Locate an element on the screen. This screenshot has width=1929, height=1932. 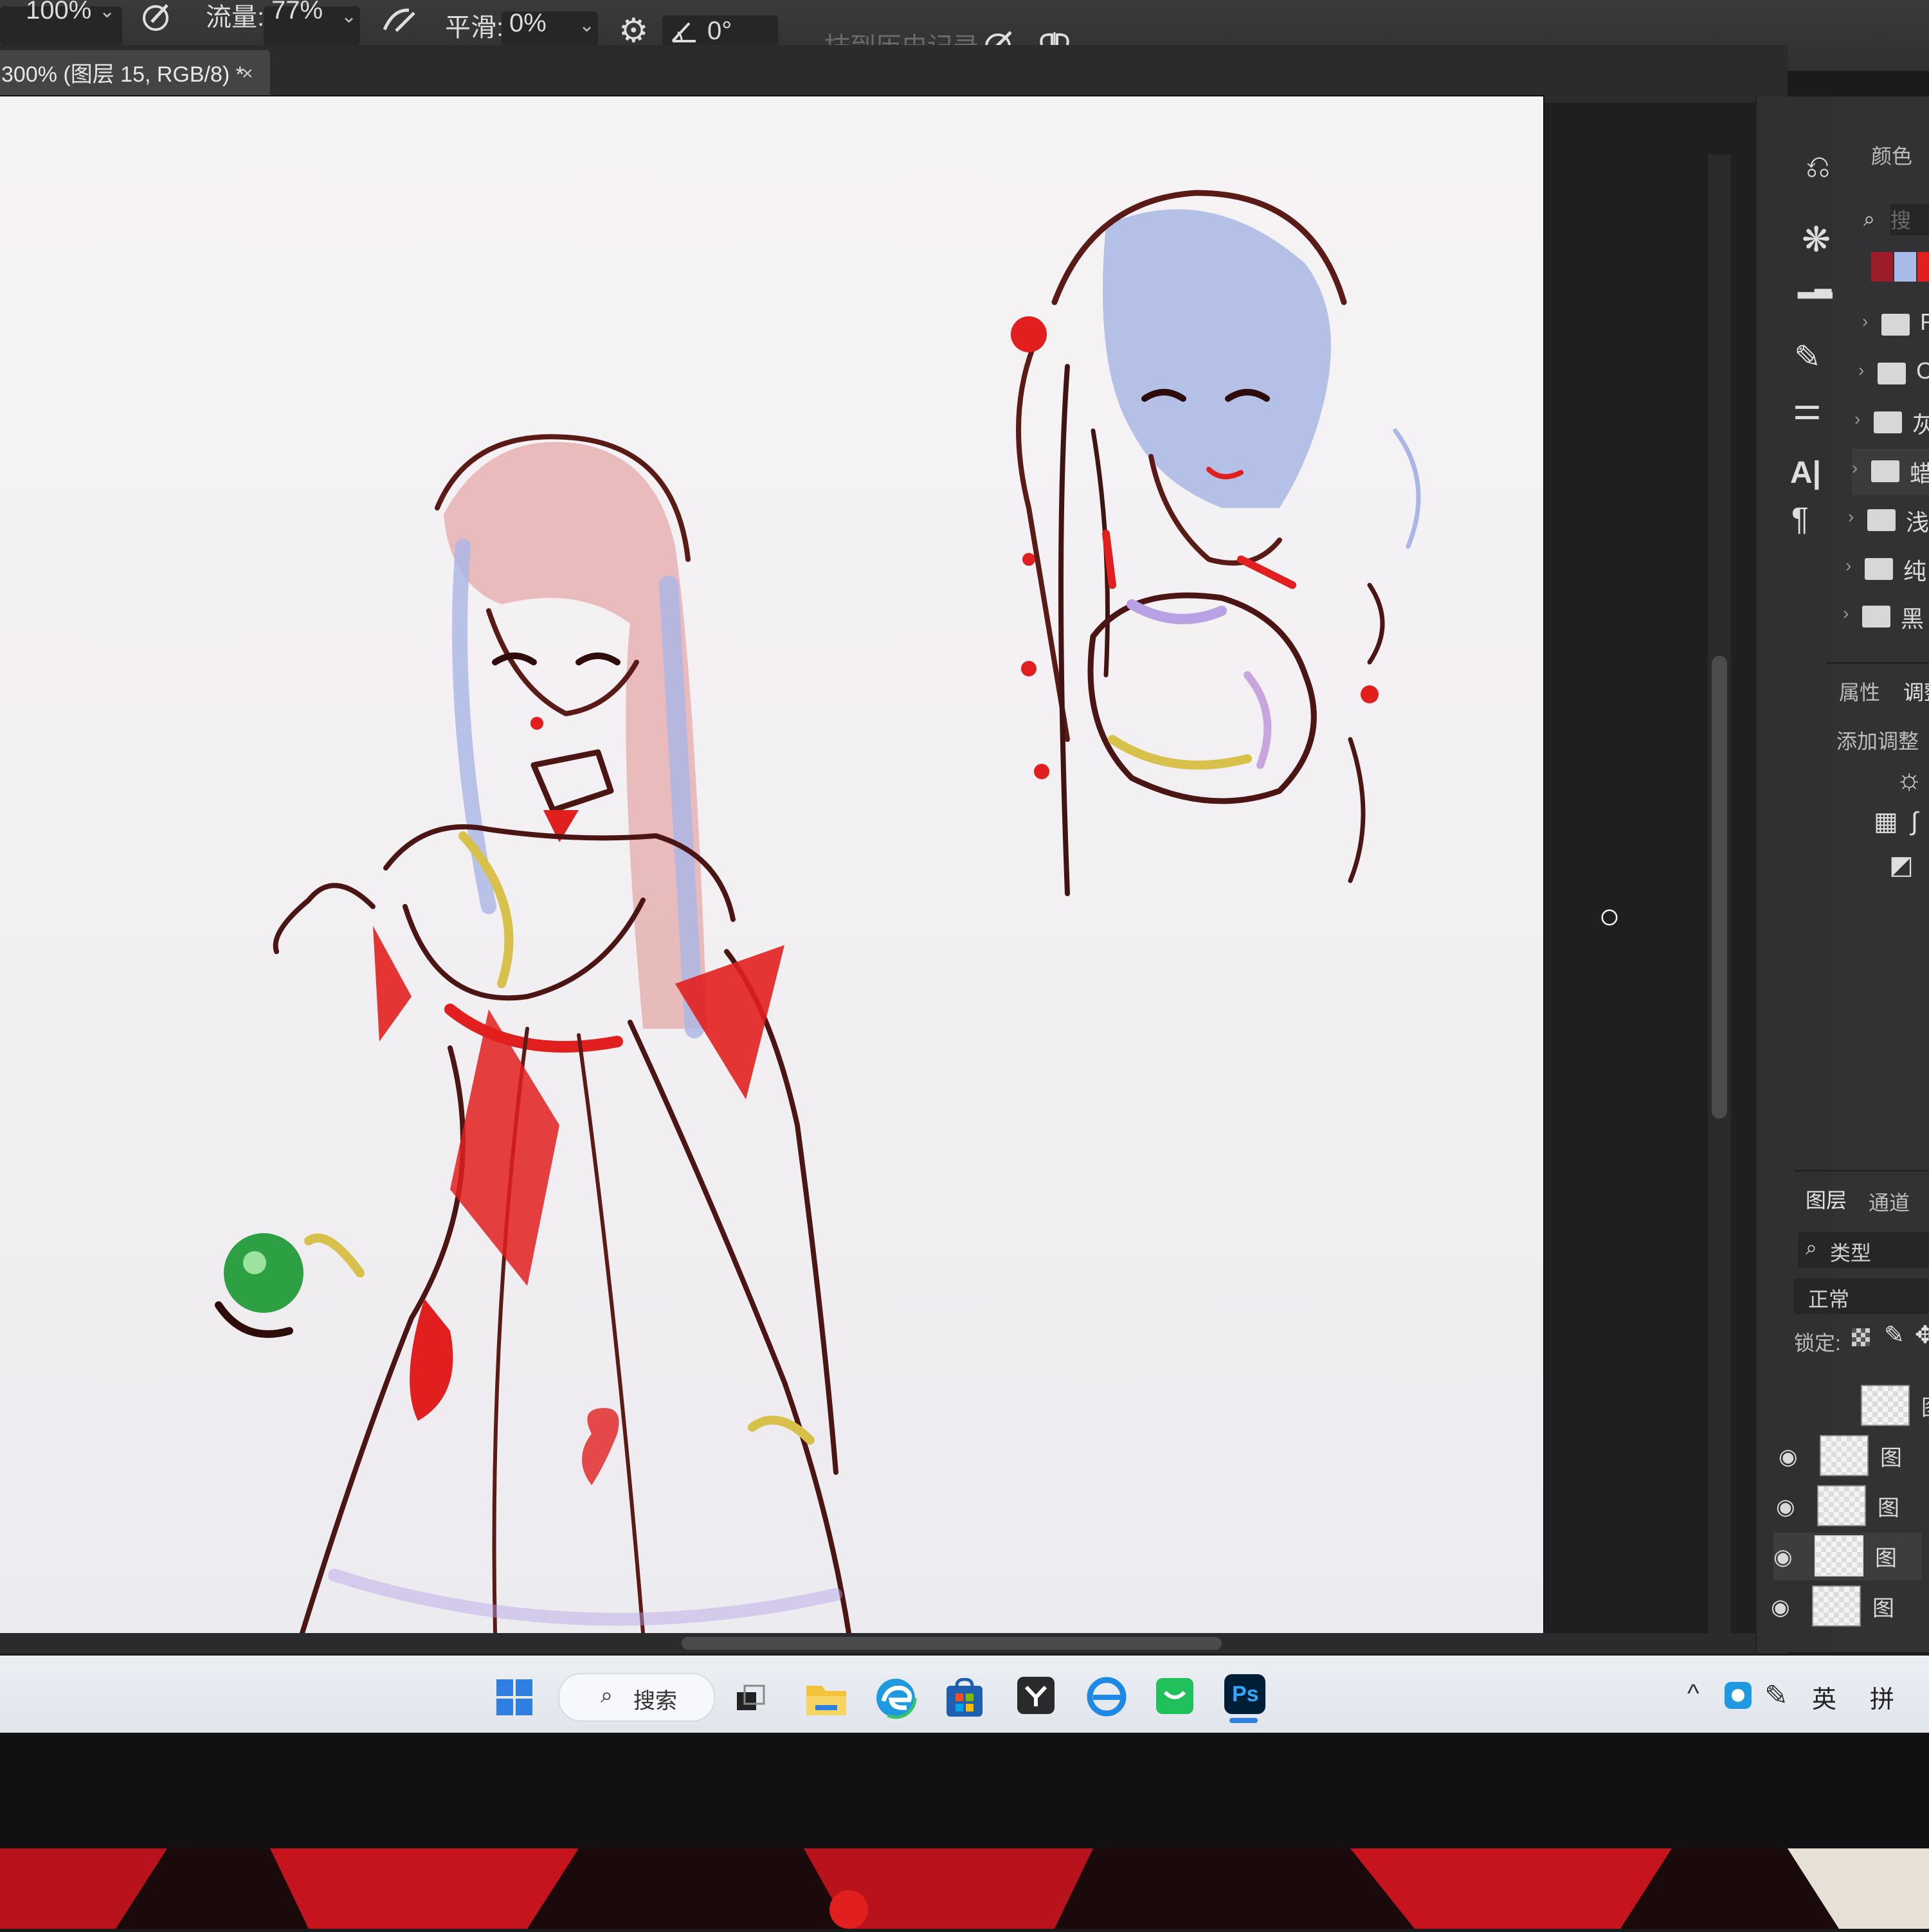
history-icon: ⎌ is located at coordinates (1818, 167).